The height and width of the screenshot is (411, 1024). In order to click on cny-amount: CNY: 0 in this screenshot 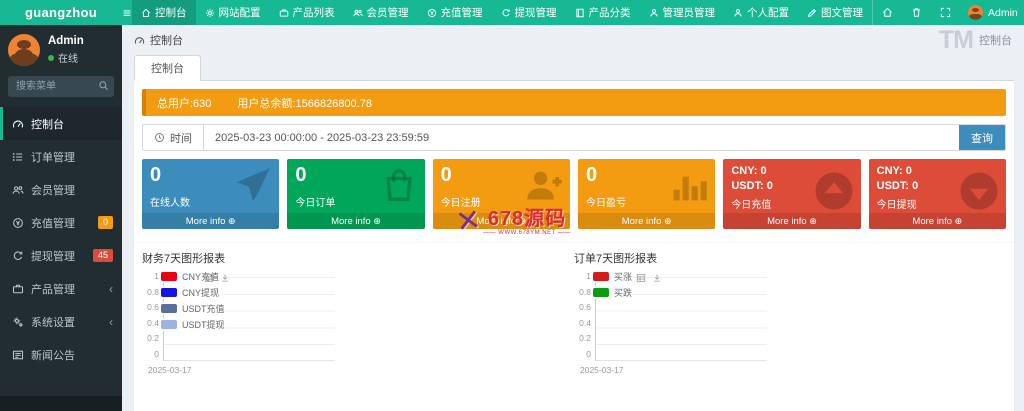, I will do `click(749, 171)`.